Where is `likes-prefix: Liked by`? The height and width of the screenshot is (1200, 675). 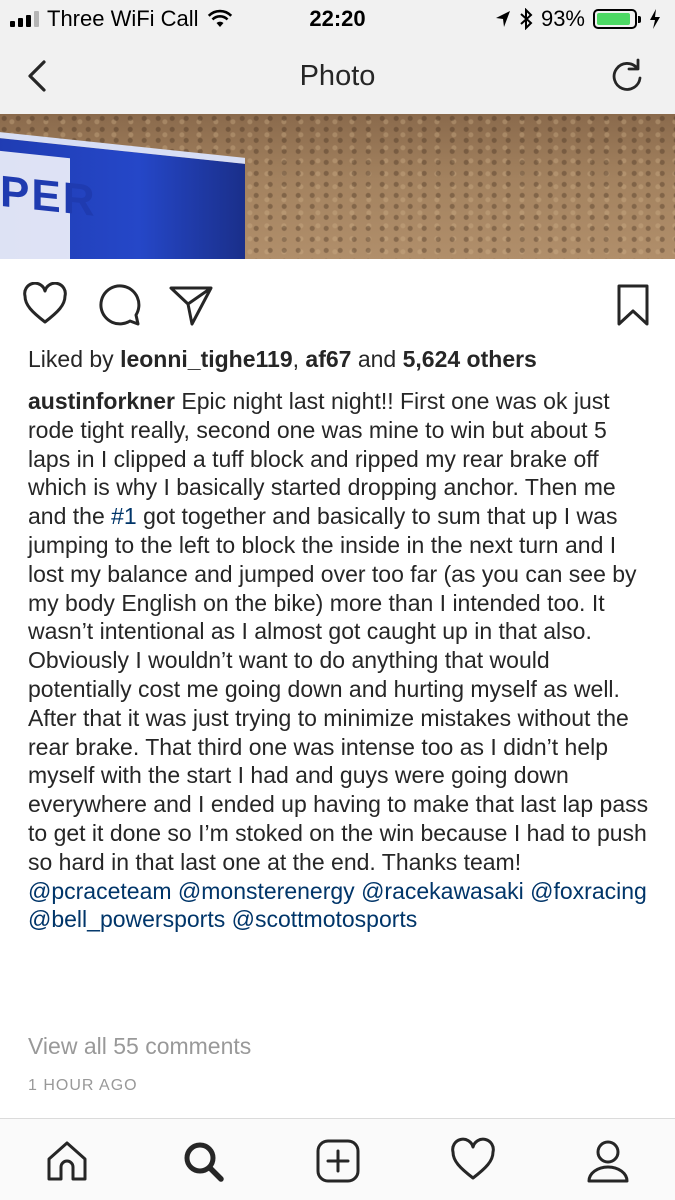 likes-prefix: Liked by is located at coordinates (74, 359).